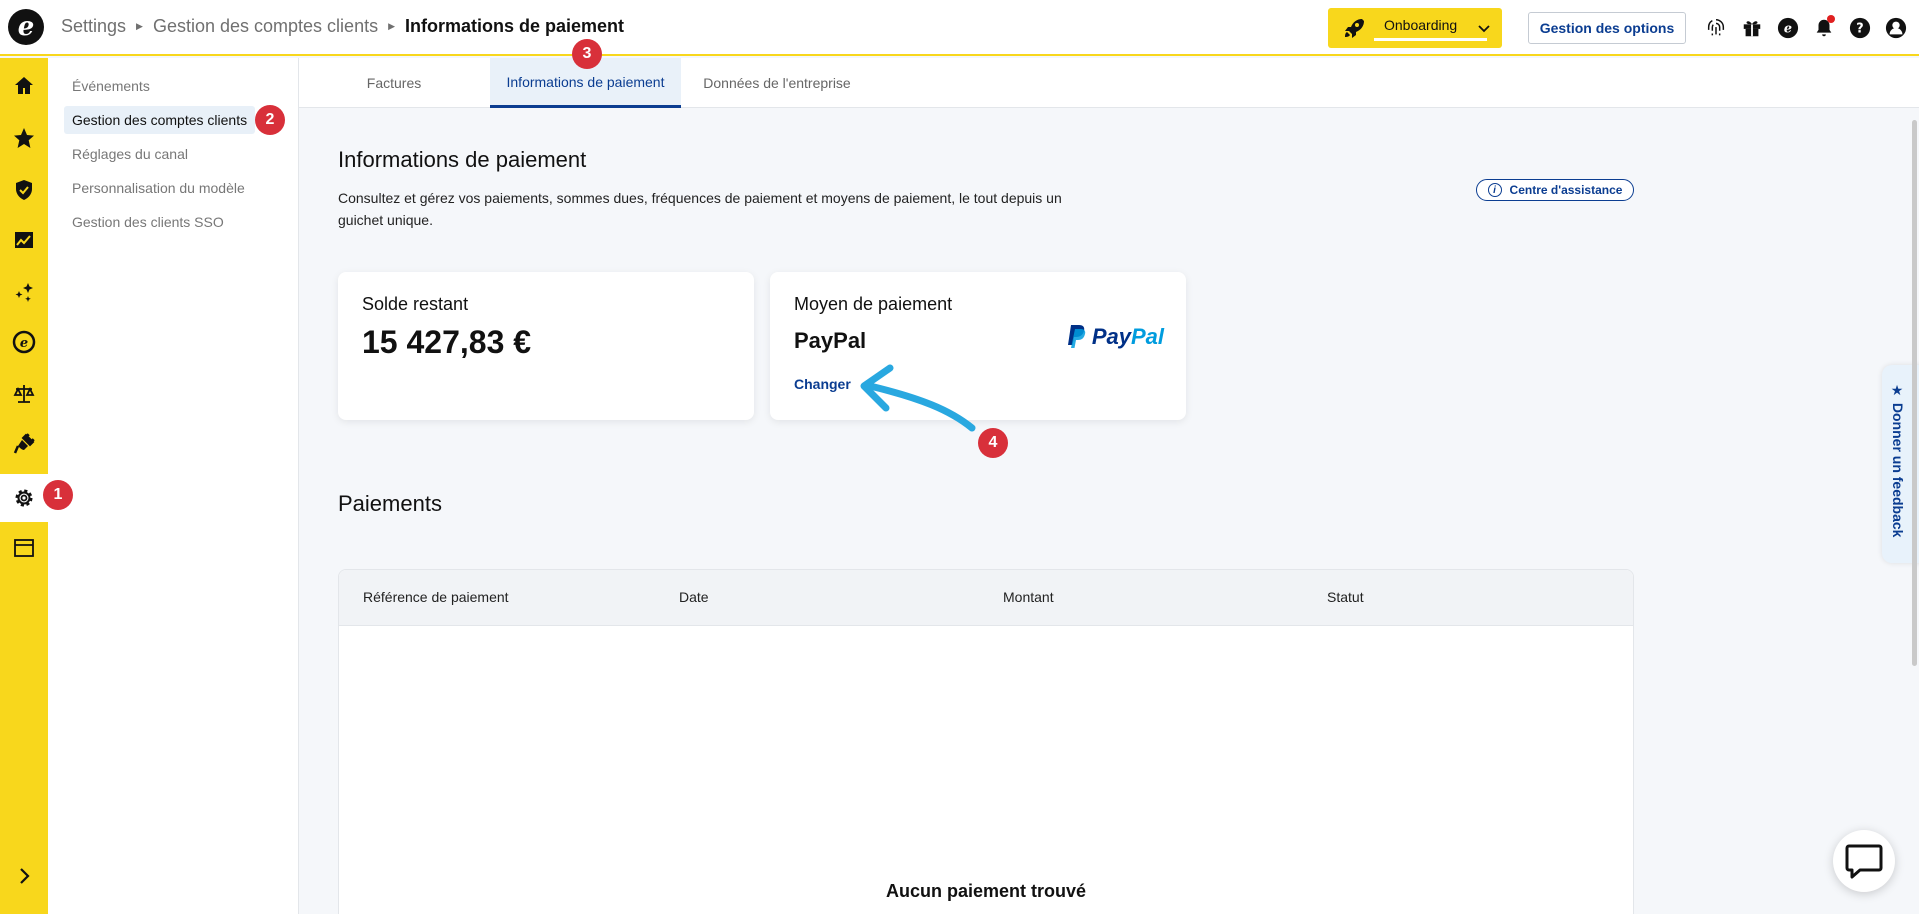 This screenshot has height=914, width=1919. Describe the element at coordinates (918, 398) in the screenshot. I see `annotation-arrow` at that location.